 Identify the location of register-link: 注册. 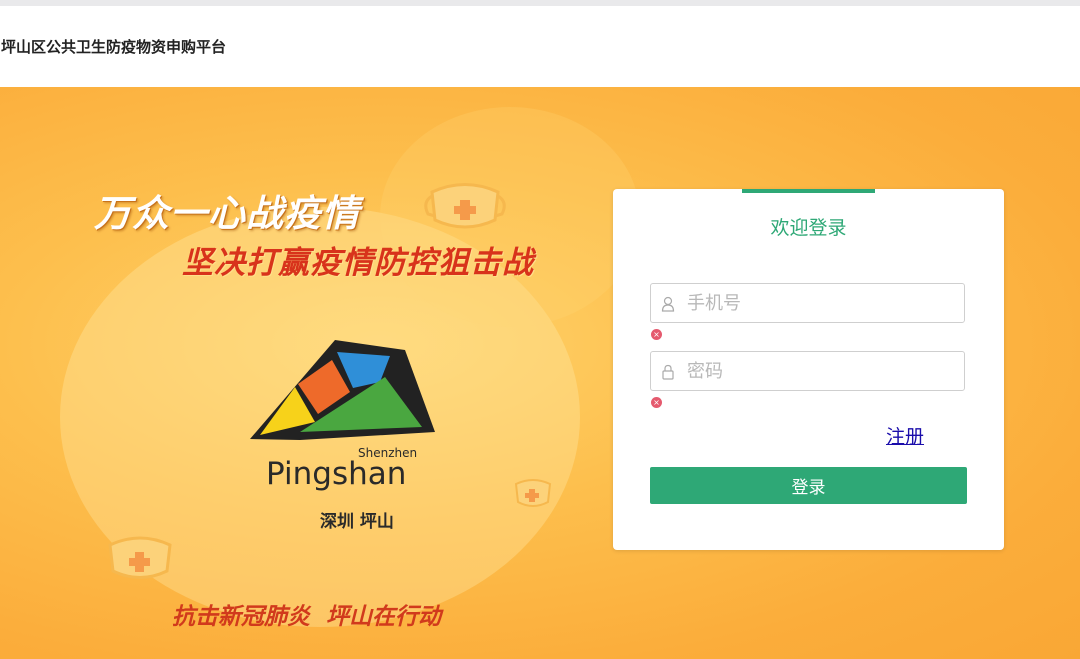
(905, 435).